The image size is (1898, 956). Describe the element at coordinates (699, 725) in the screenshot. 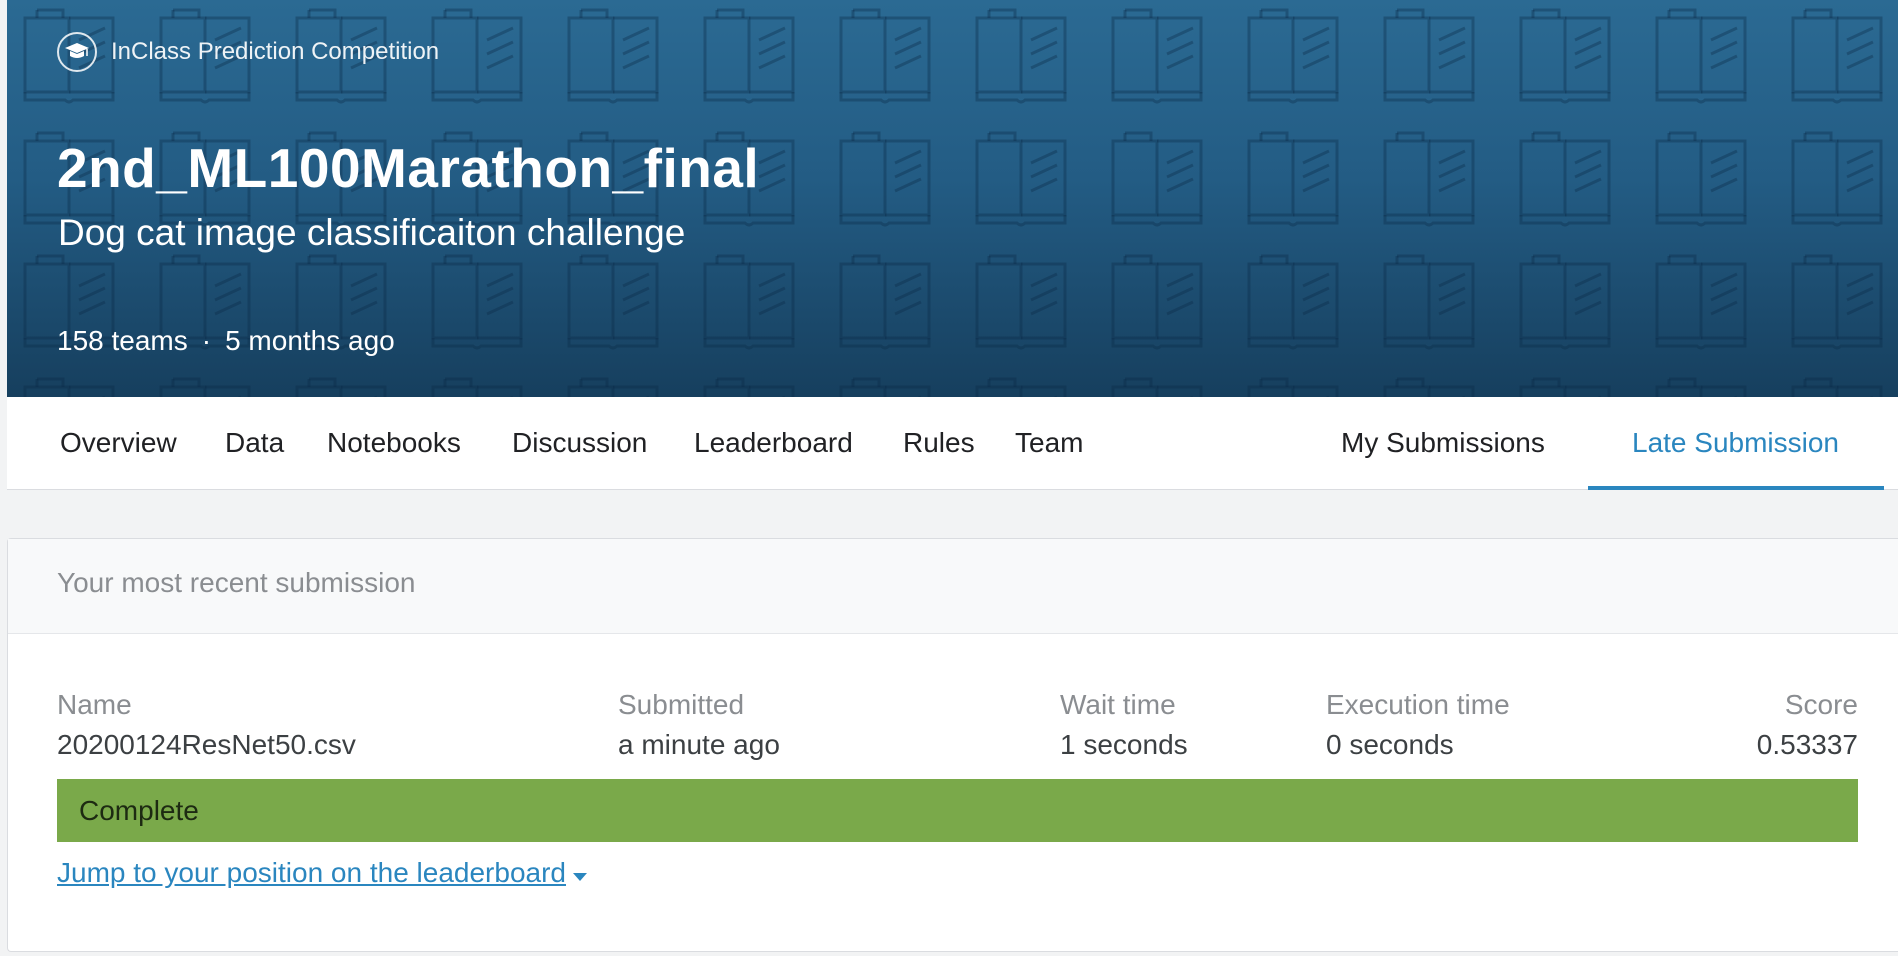

I see `submitted-column: Submitted a minute ago` at that location.